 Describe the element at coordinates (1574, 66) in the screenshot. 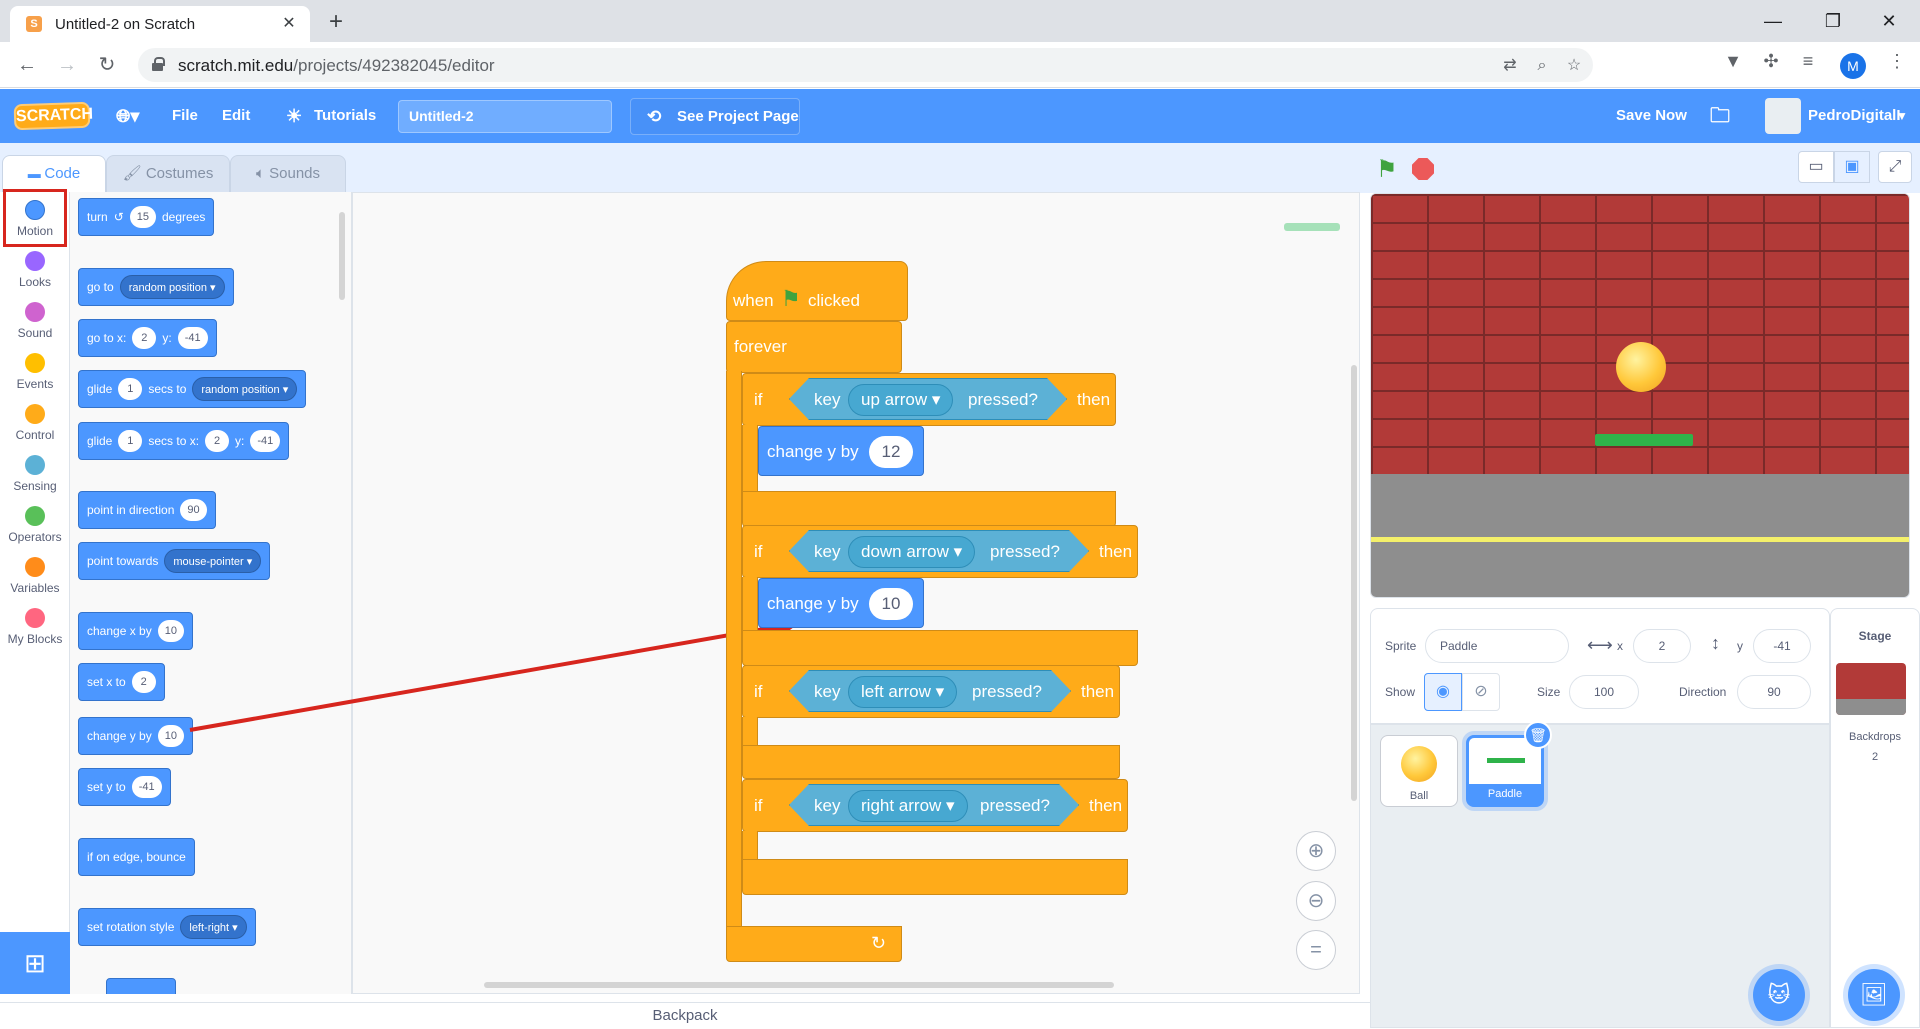

I see `bookmark-star-icon: ☆` at that location.